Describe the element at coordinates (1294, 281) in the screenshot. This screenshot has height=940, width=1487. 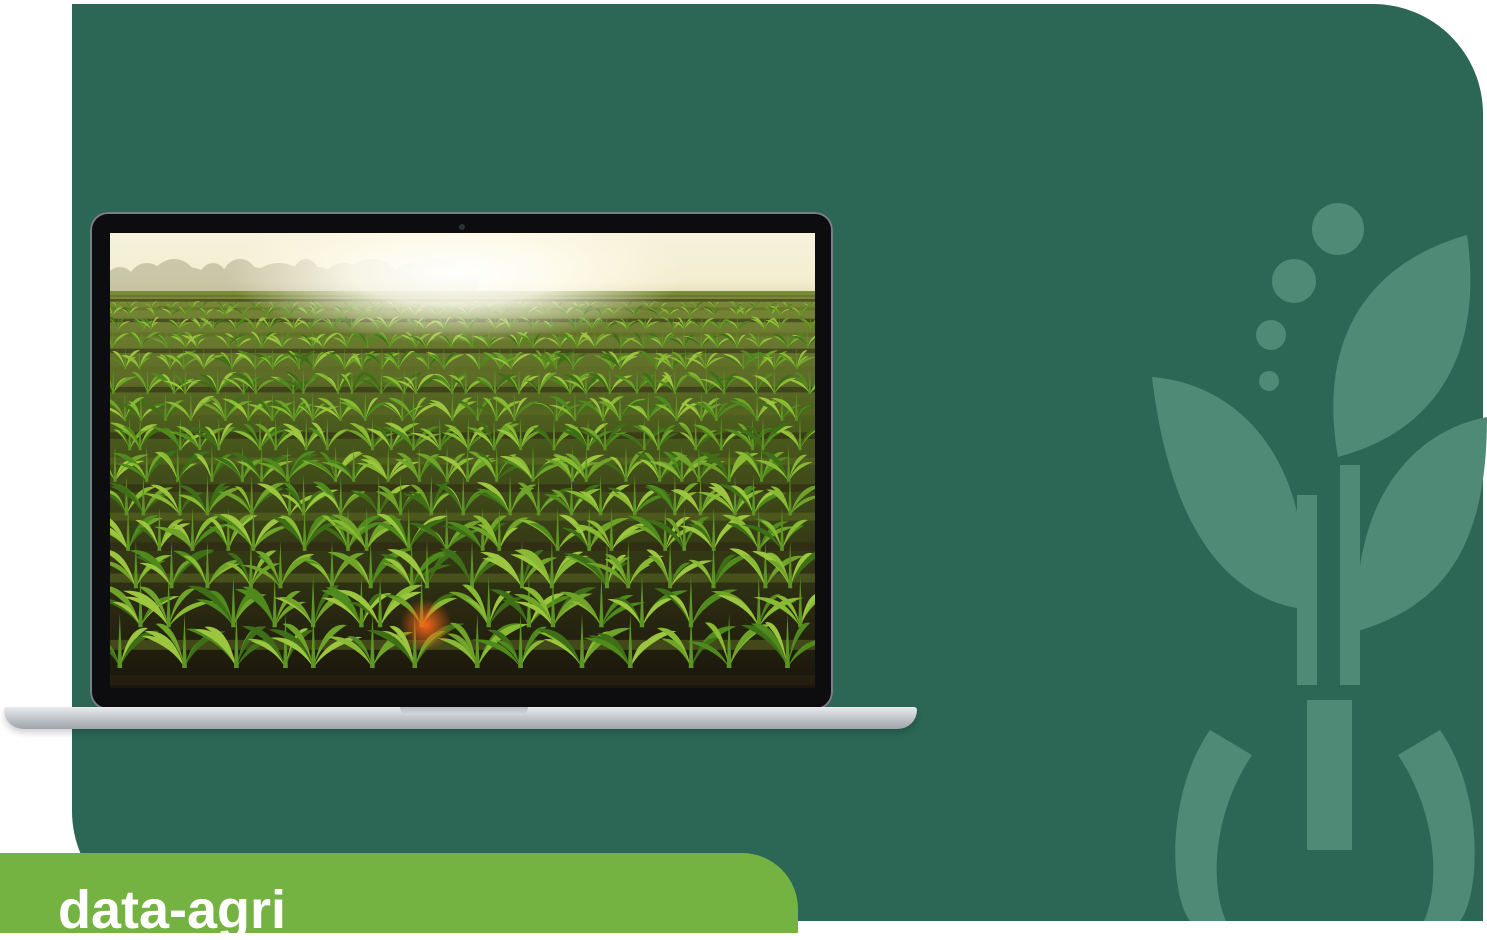
I see `logo-dot-medium` at that location.